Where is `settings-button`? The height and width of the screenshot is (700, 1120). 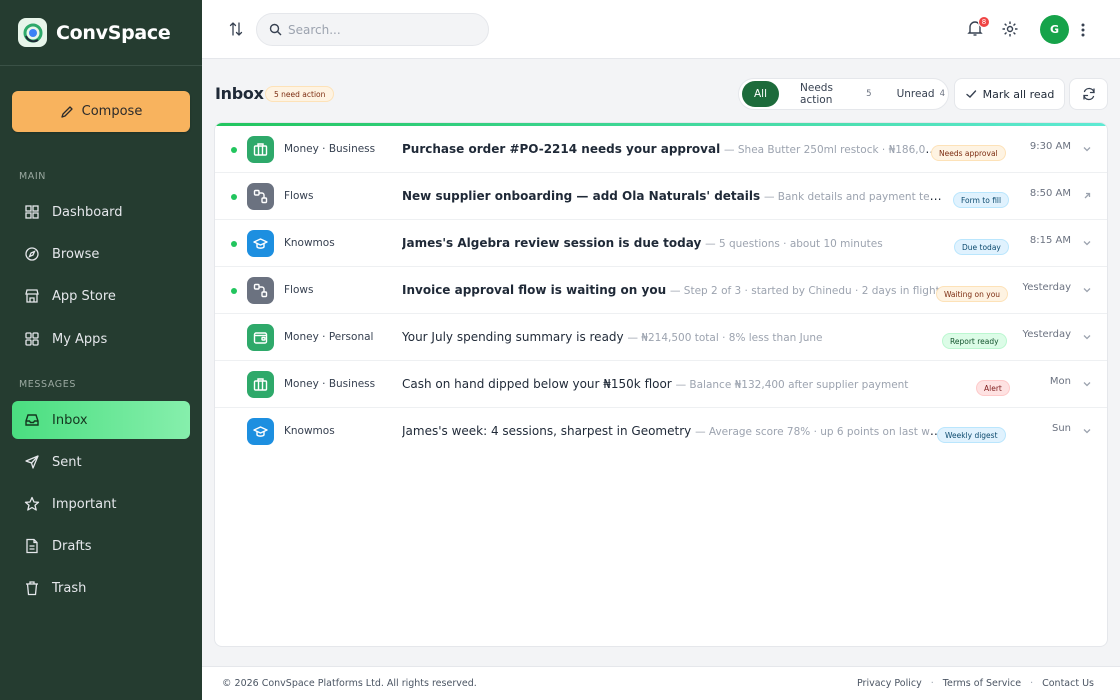 settings-button is located at coordinates (1011, 30).